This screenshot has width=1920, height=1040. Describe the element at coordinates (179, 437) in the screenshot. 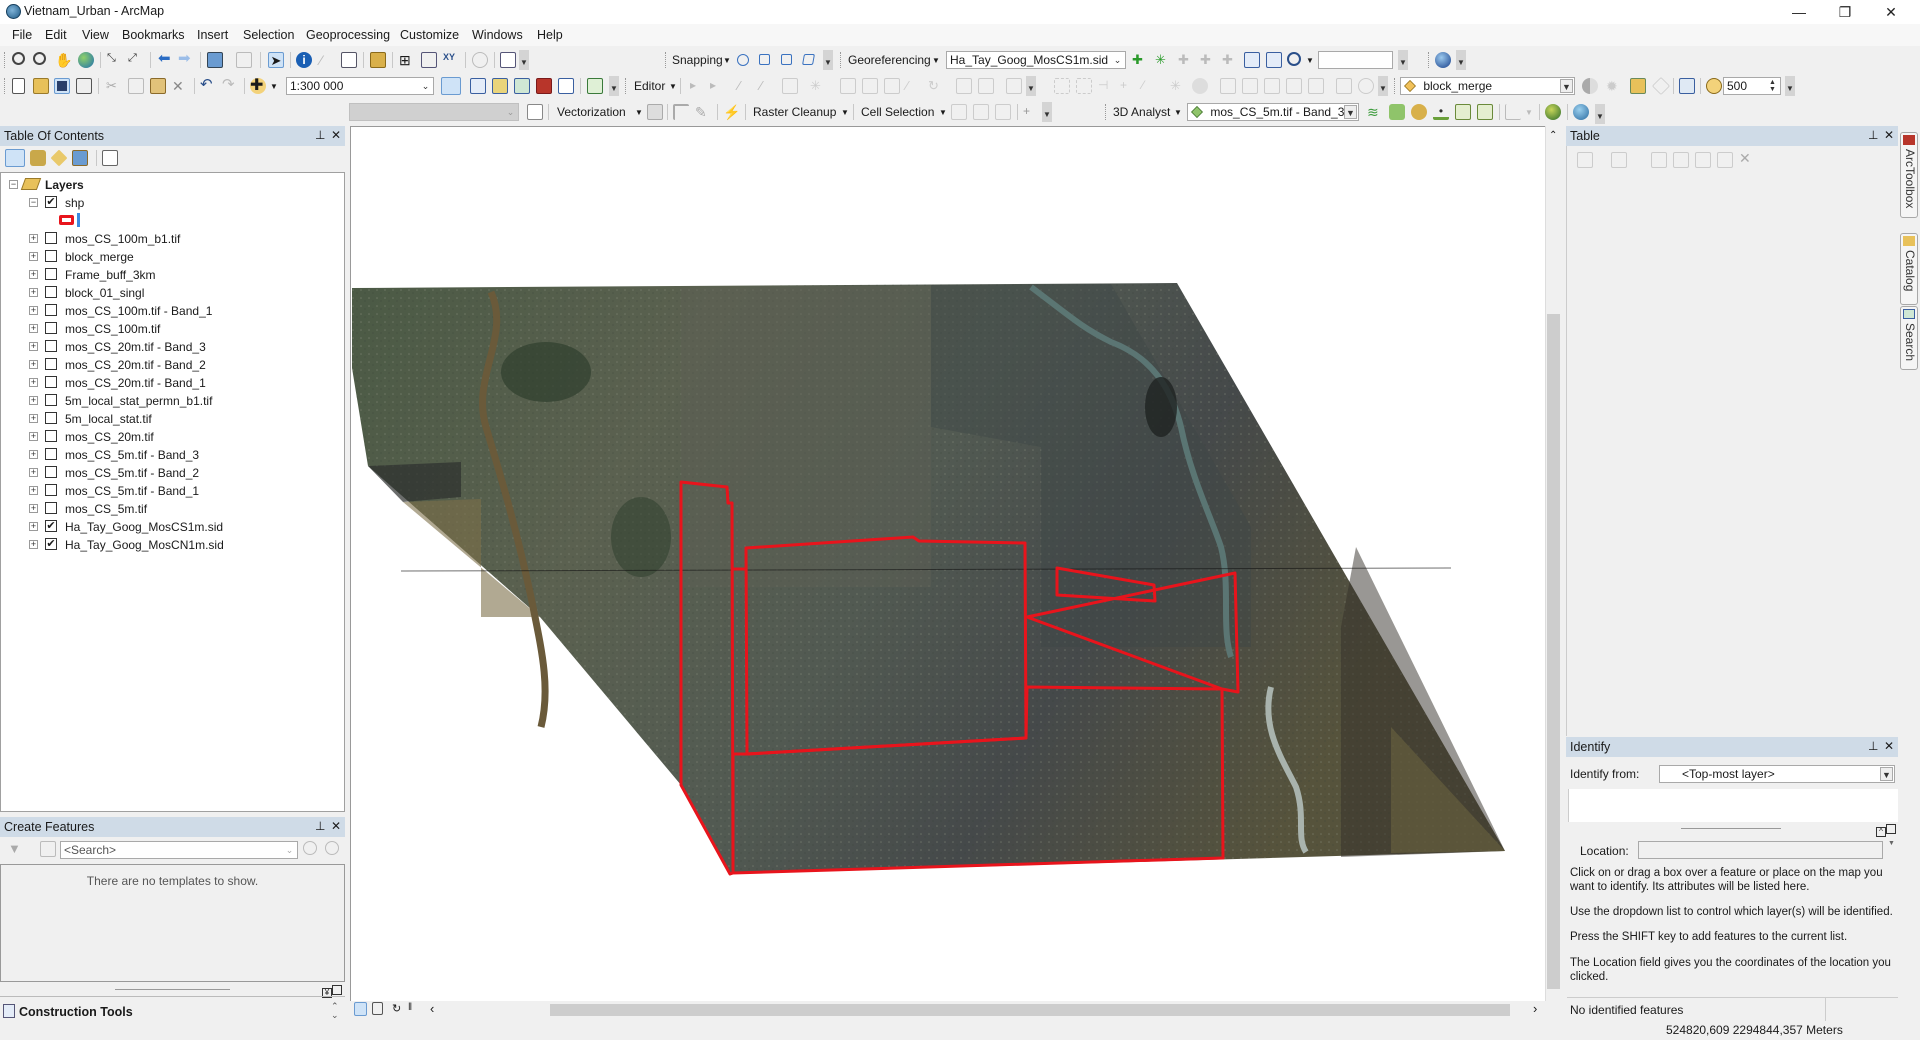

I see `toc-layer-row: + mos_CS_20m.tif` at that location.